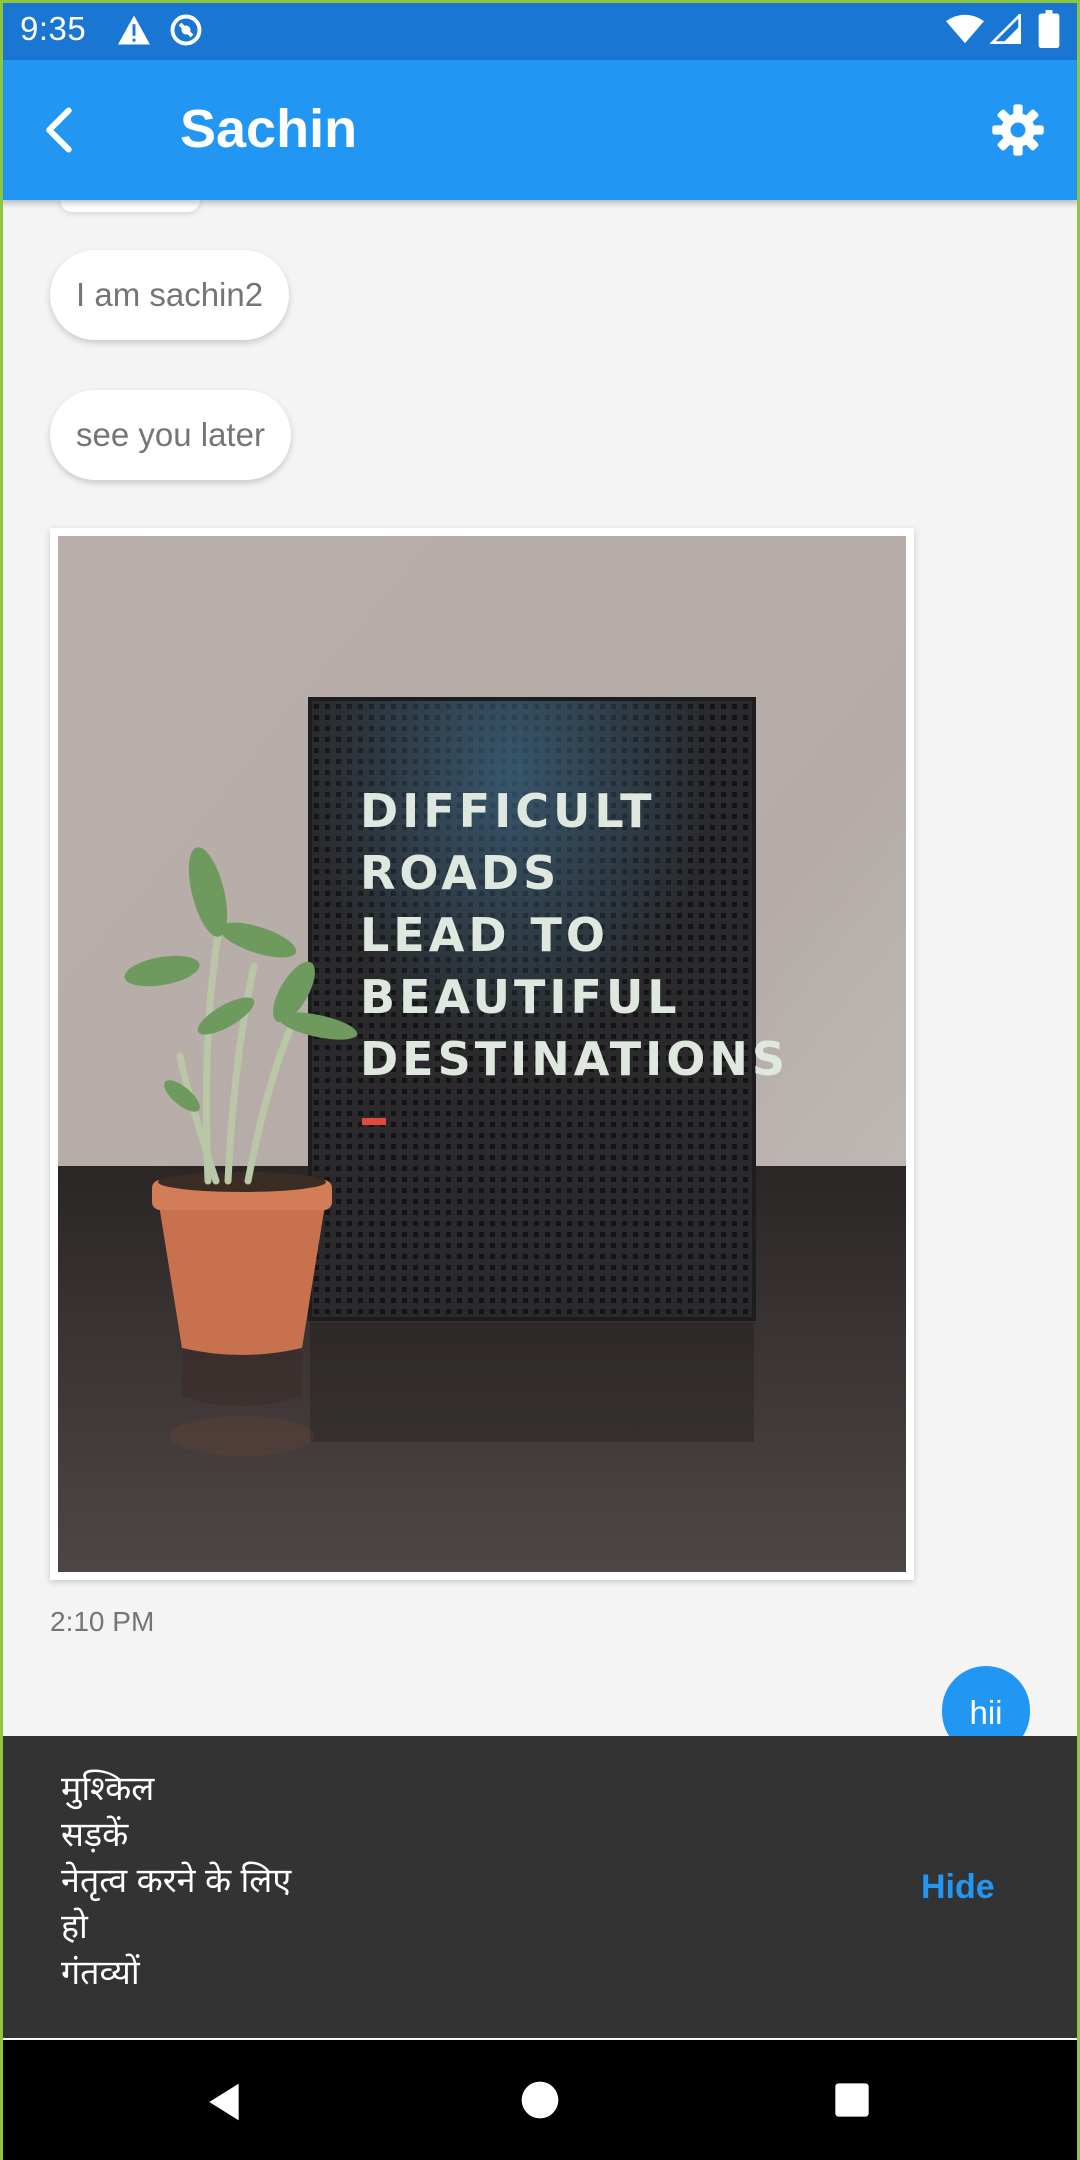  Describe the element at coordinates (958, 1887) in the screenshot. I see `hide-button: Hide` at that location.